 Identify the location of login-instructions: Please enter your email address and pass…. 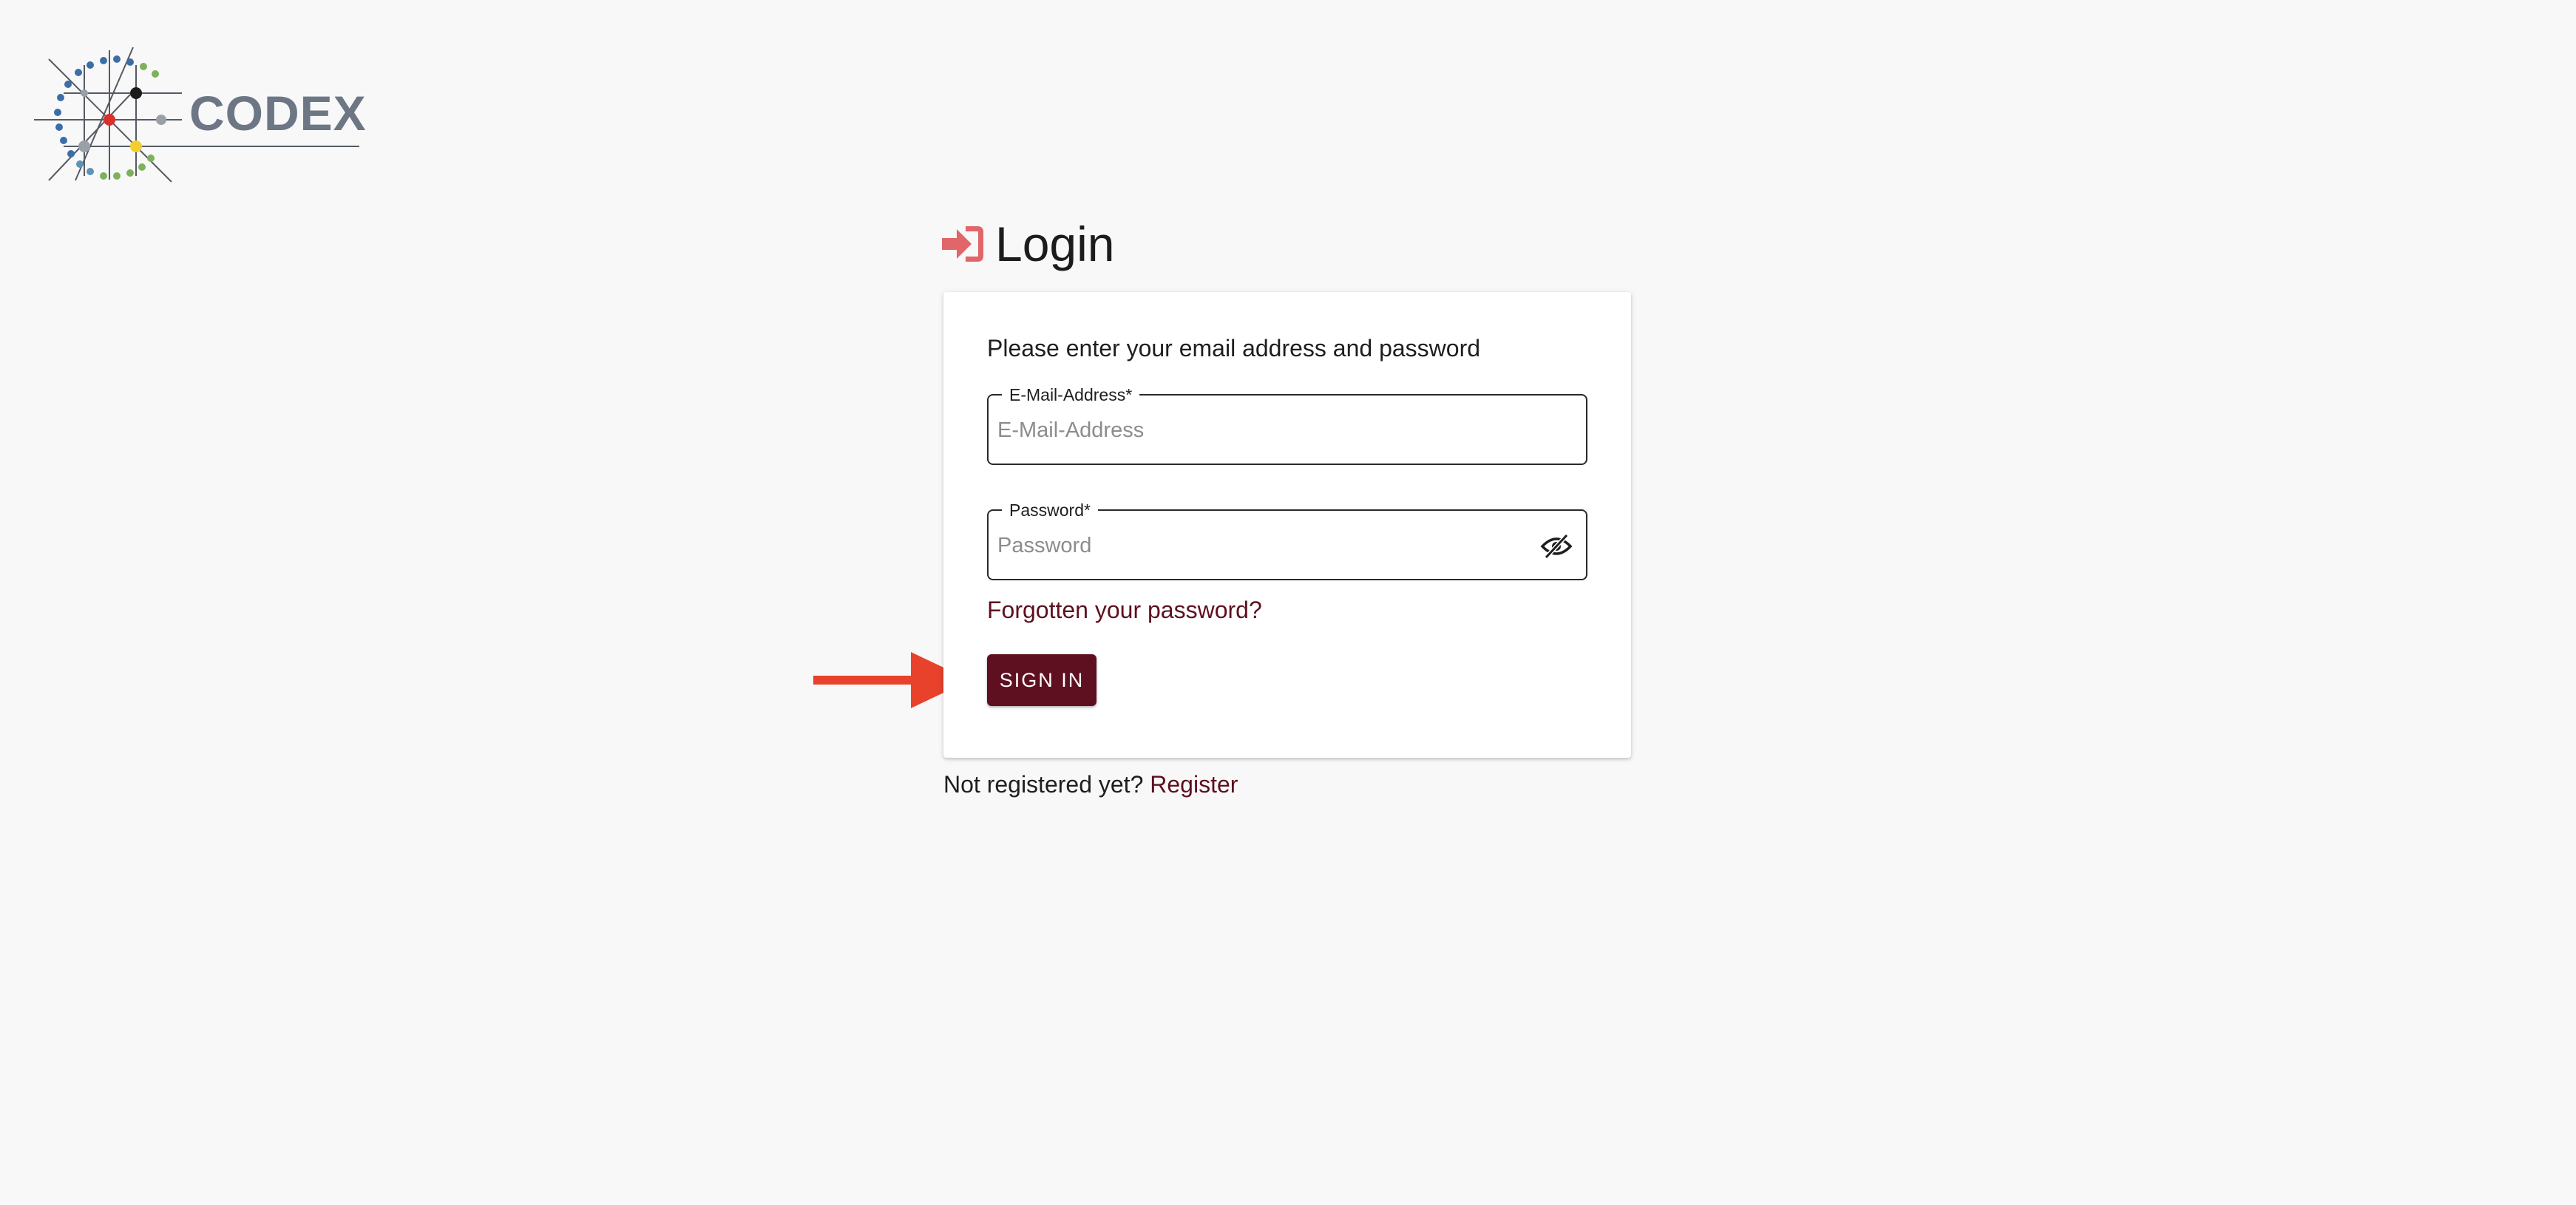
(1234, 348).